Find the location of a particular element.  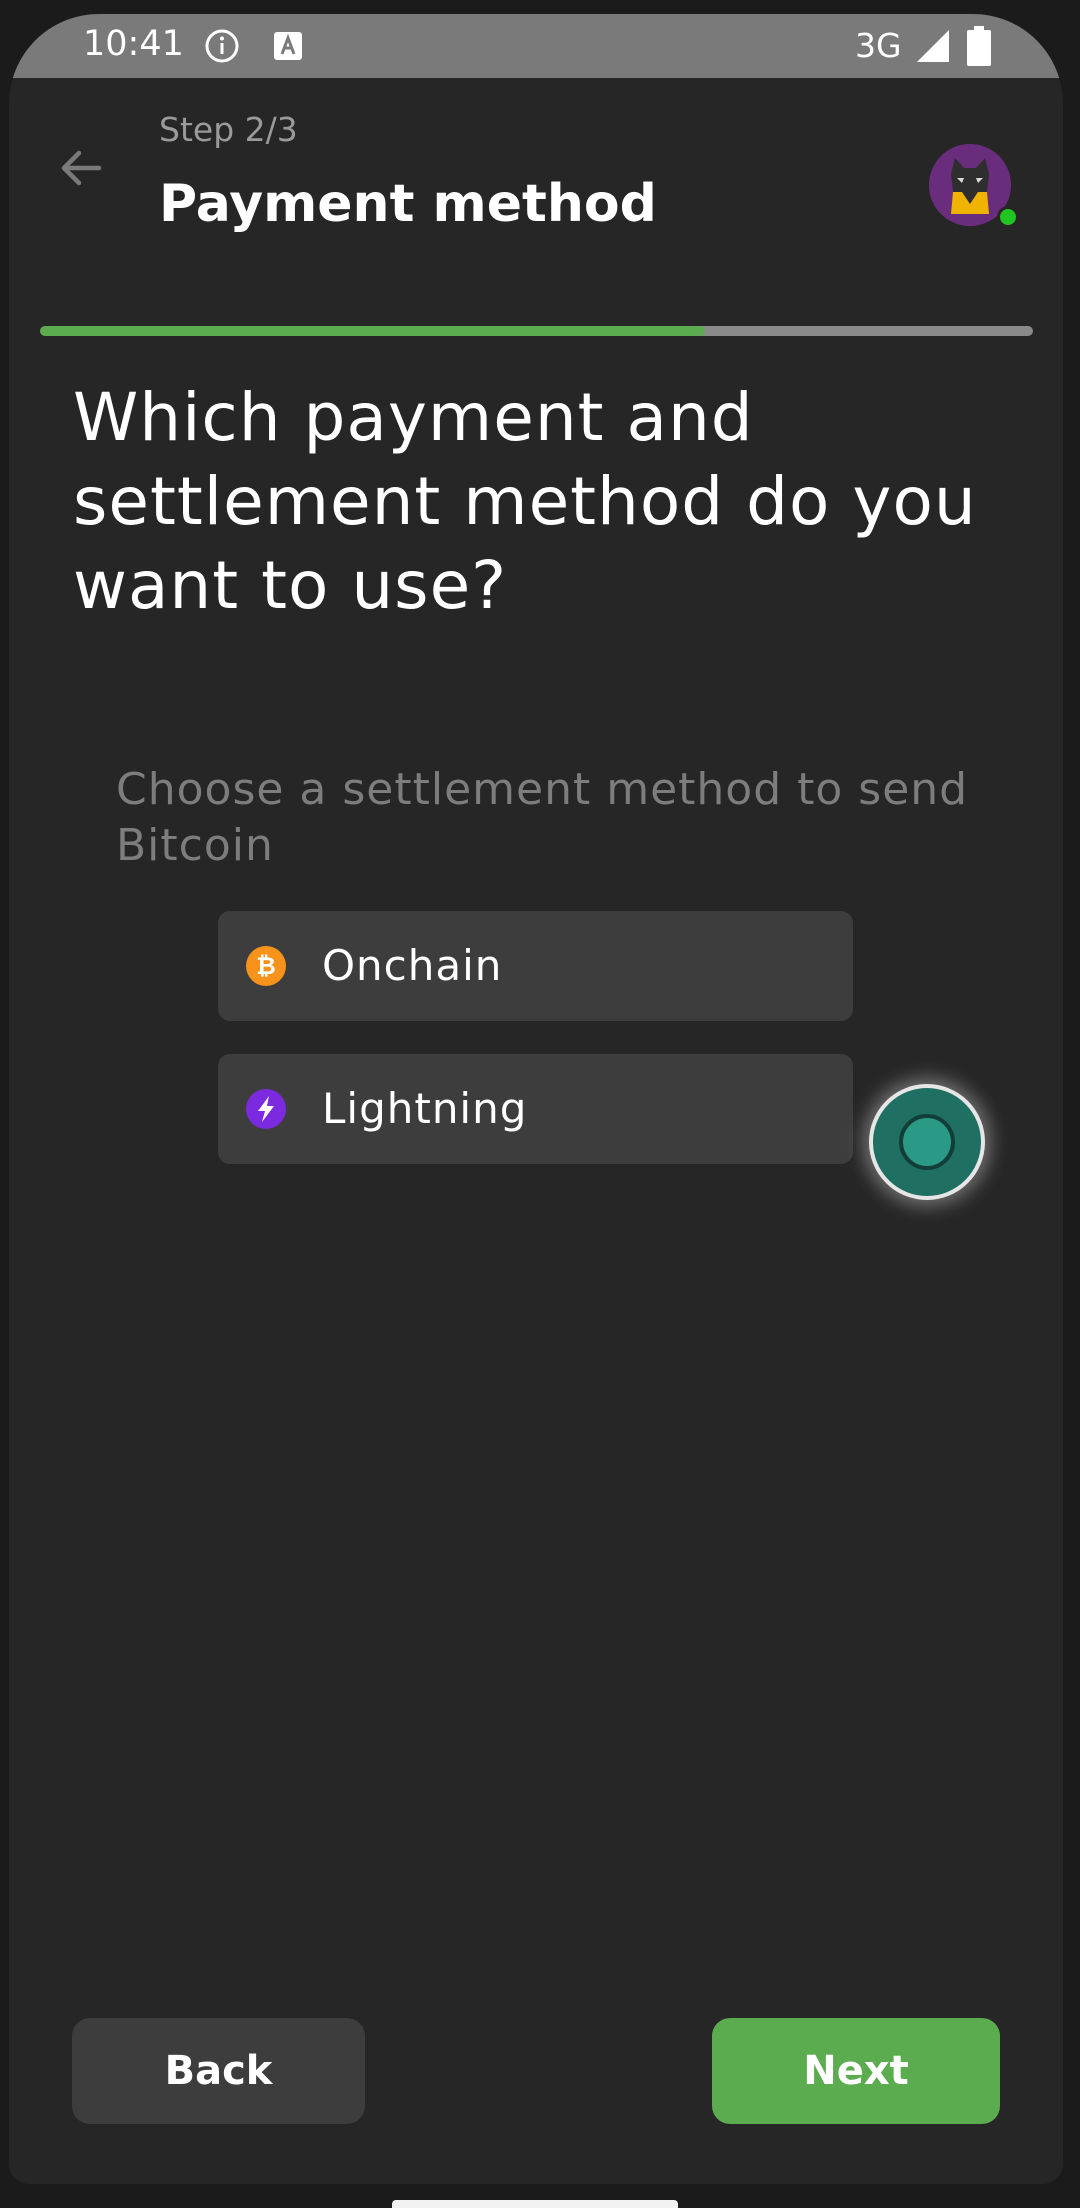

touch-indicator is located at coordinates (927, 1142).